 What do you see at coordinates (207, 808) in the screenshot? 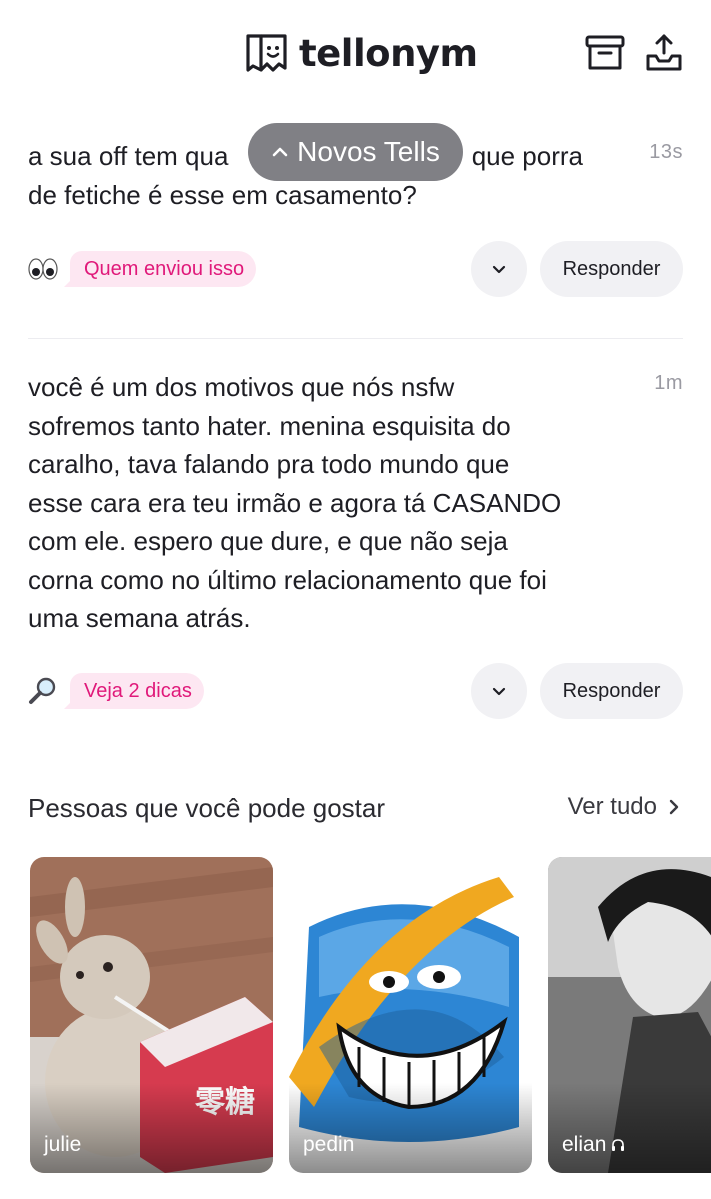
I see `suggestions-title: Pessoas que você pode gostar` at bounding box center [207, 808].